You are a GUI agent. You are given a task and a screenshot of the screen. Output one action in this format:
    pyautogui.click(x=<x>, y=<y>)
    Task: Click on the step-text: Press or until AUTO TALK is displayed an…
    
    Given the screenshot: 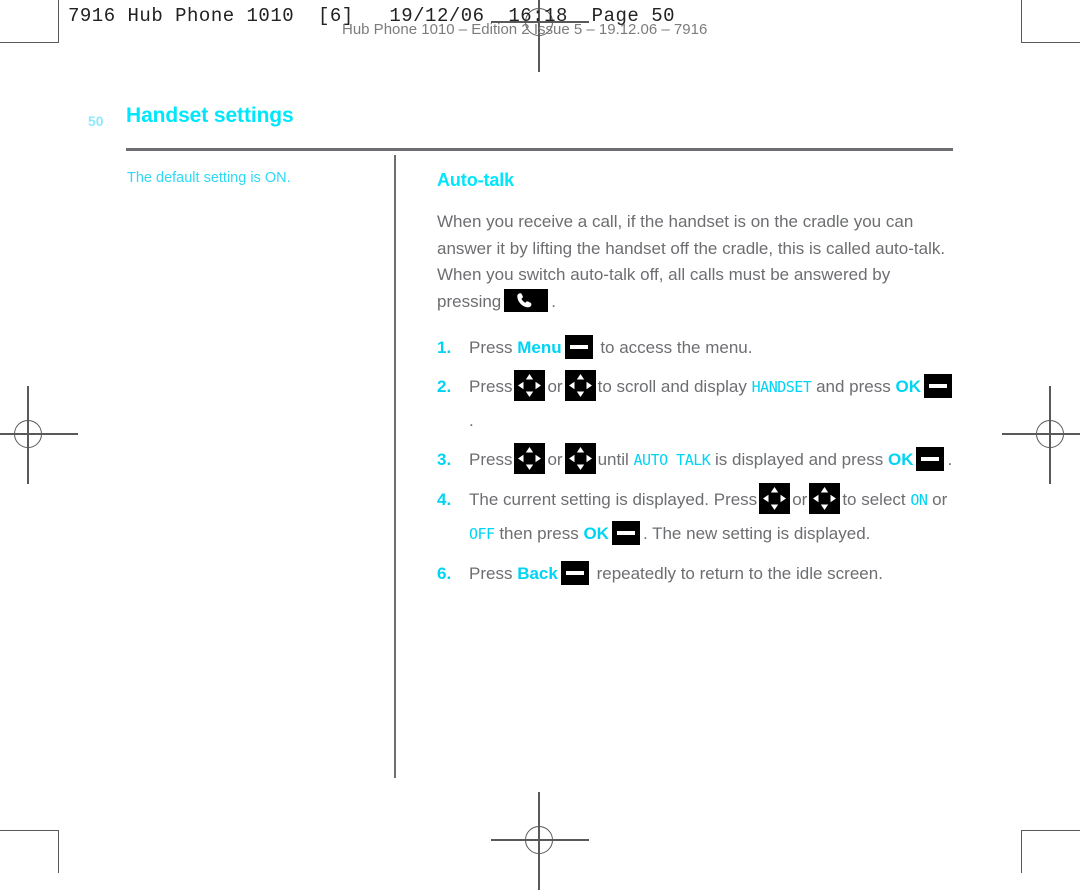 What is the action you would take?
    pyautogui.click(x=711, y=459)
    